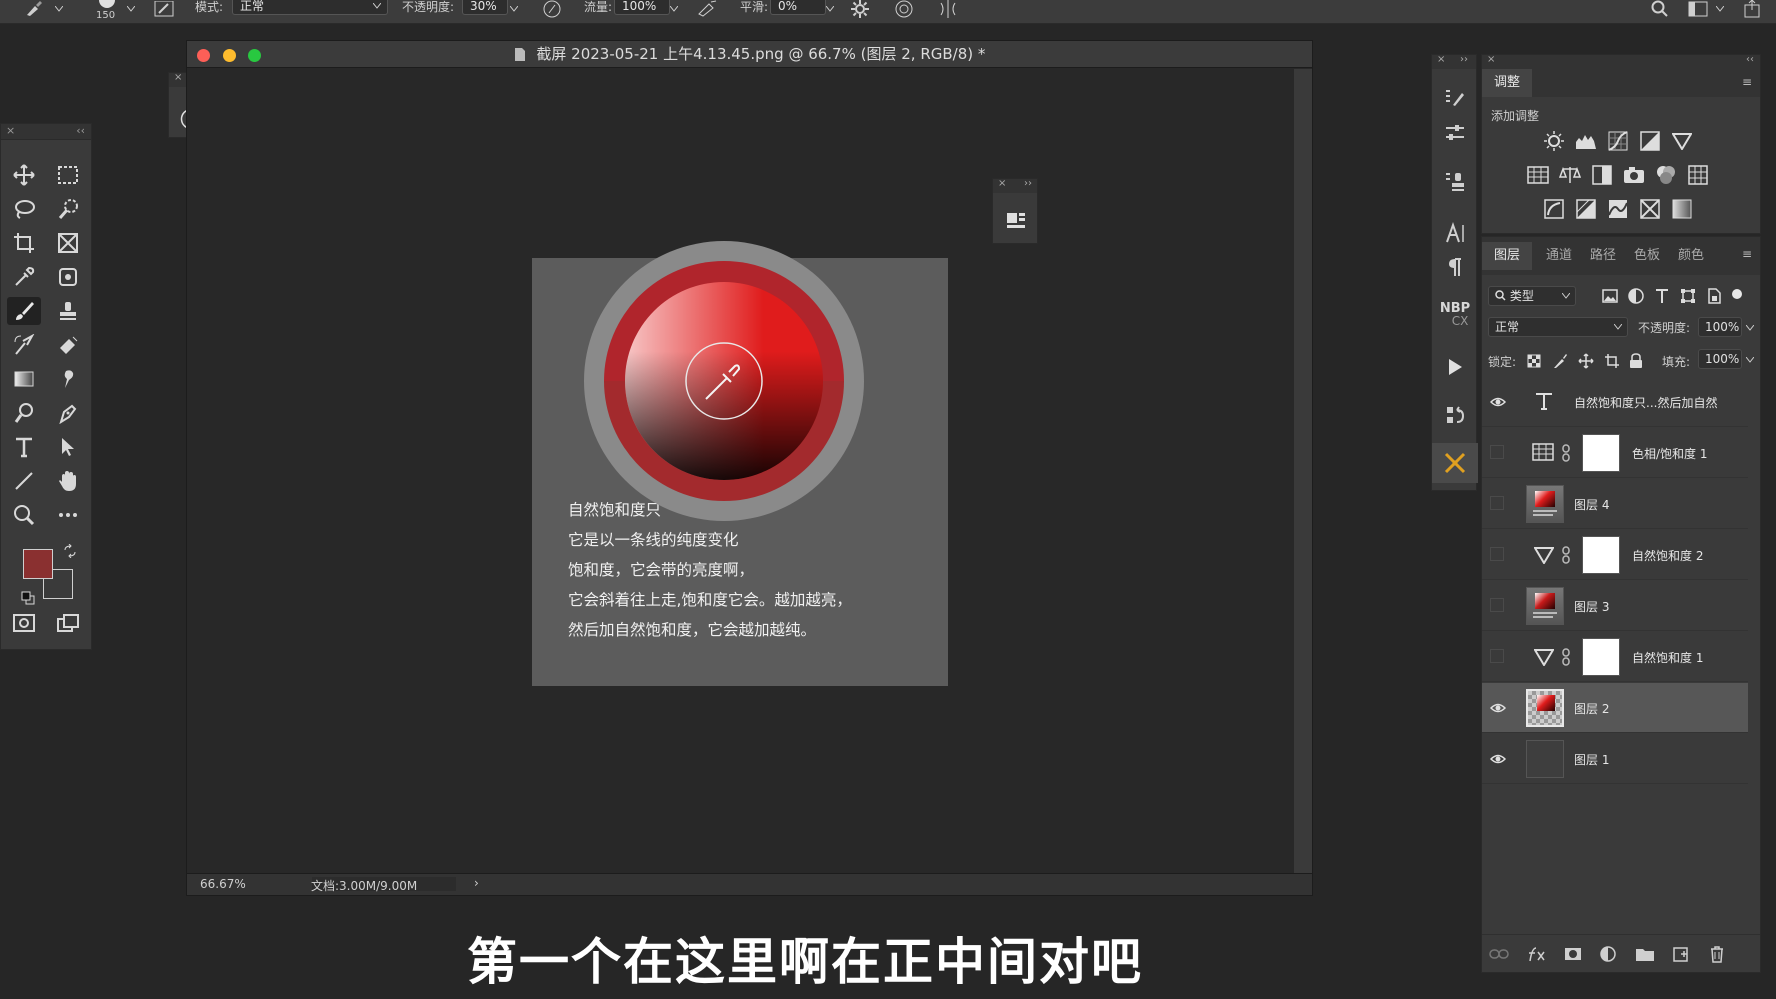 The width and height of the screenshot is (1776, 999). Describe the element at coordinates (68, 447) in the screenshot. I see `path-select-tool-icon` at that location.